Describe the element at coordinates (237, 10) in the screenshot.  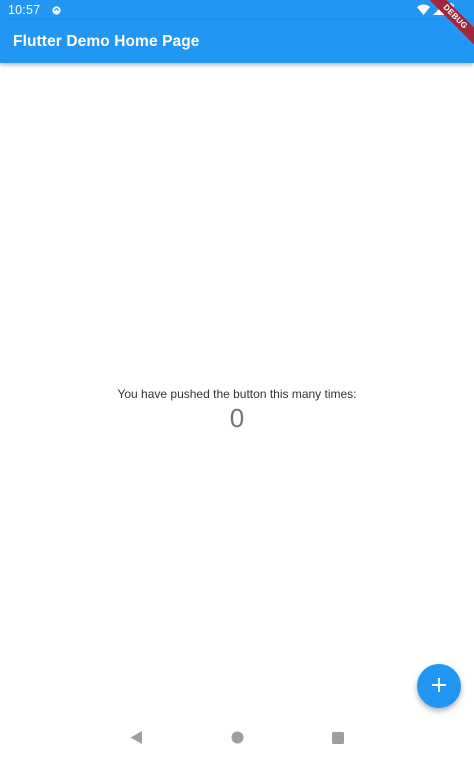
I see `status-bar: 10:57` at that location.